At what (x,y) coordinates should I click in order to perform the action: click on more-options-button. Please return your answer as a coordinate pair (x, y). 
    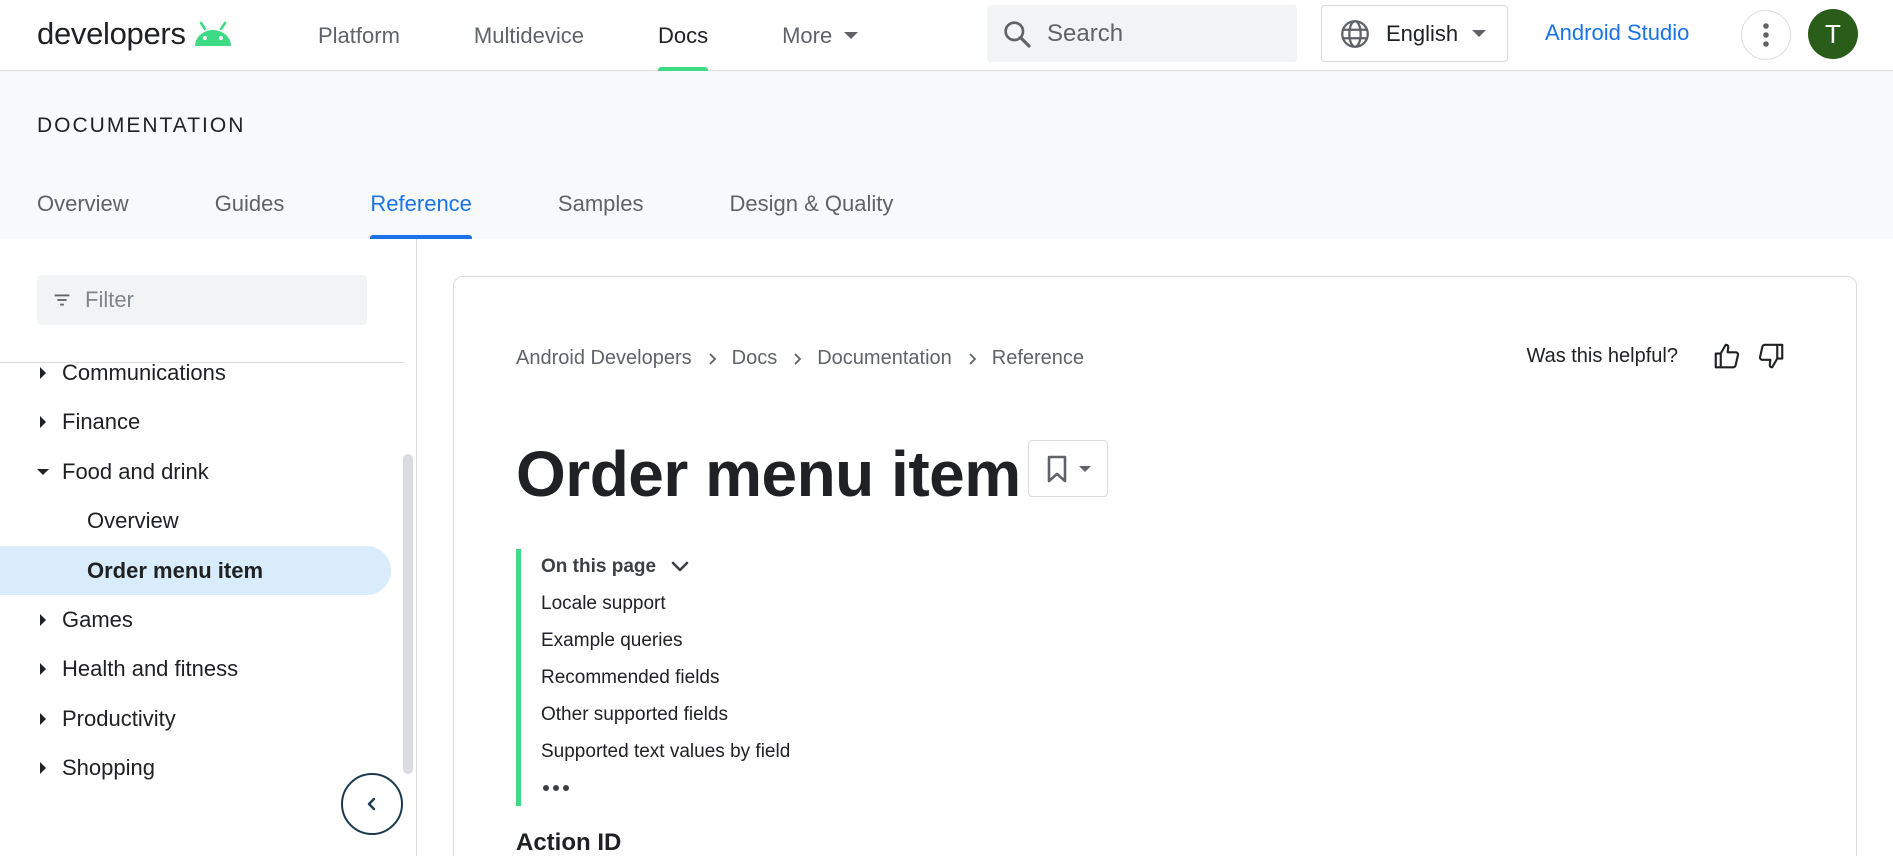
    Looking at the image, I should click on (1766, 35).